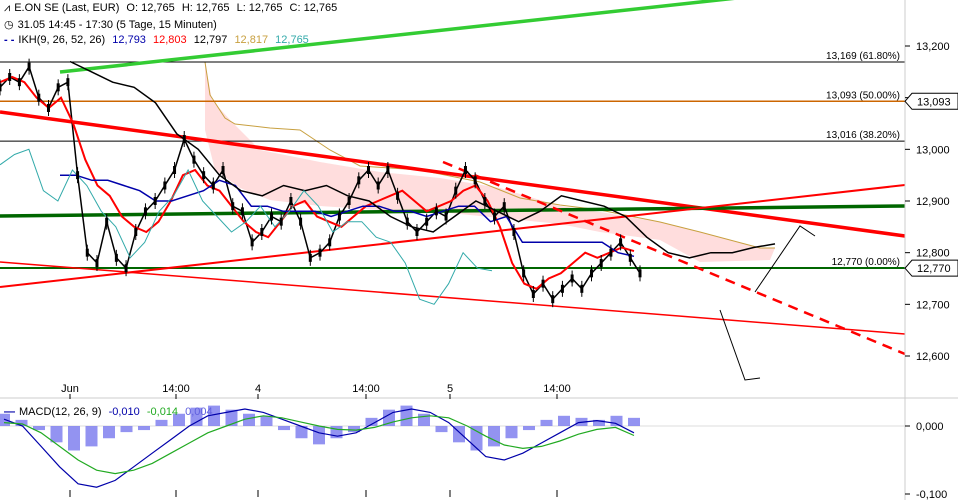 The width and height of the screenshot is (958, 500). Describe the element at coordinates (863, 56) in the screenshot. I see `fib-level-label: 13,169 (61.80%)` at that location.